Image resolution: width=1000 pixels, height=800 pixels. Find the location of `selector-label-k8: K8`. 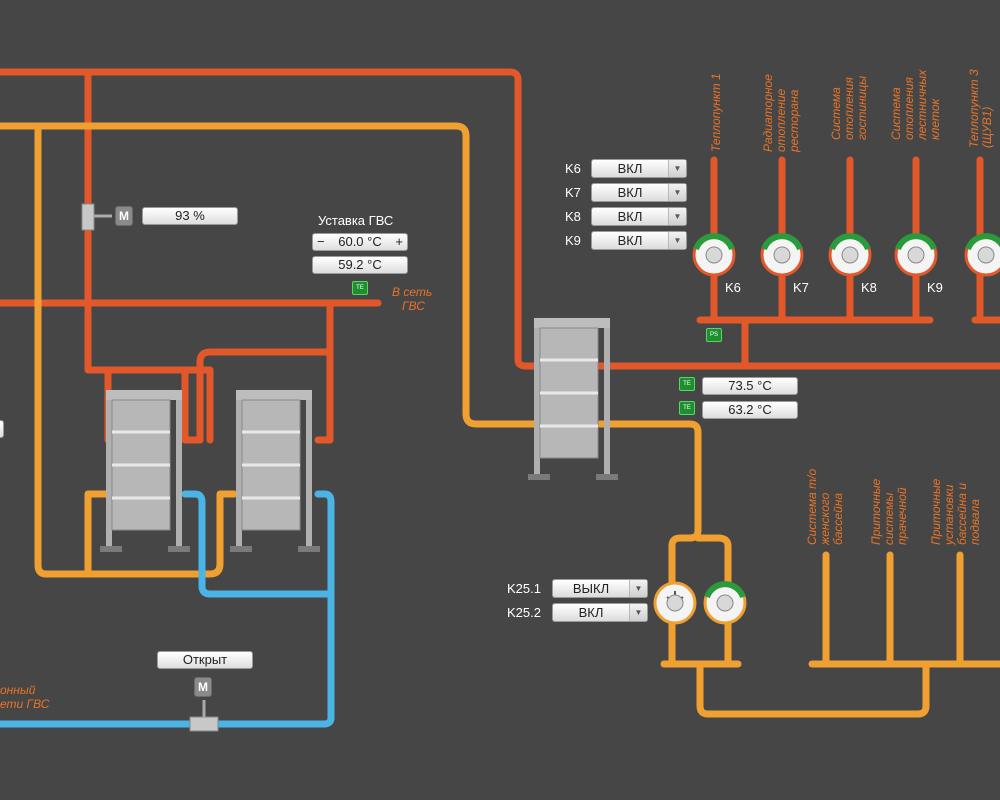

selector-label-k8: K8 is located at coordinates (573, 216).